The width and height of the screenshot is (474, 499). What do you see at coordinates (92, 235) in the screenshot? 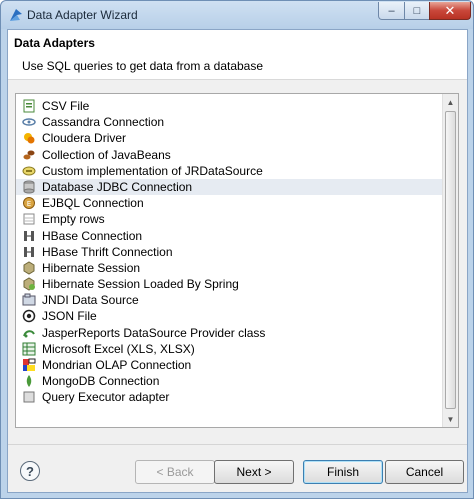
I see `list-item-label: HBase Connection` at bounding box center [92, 235].